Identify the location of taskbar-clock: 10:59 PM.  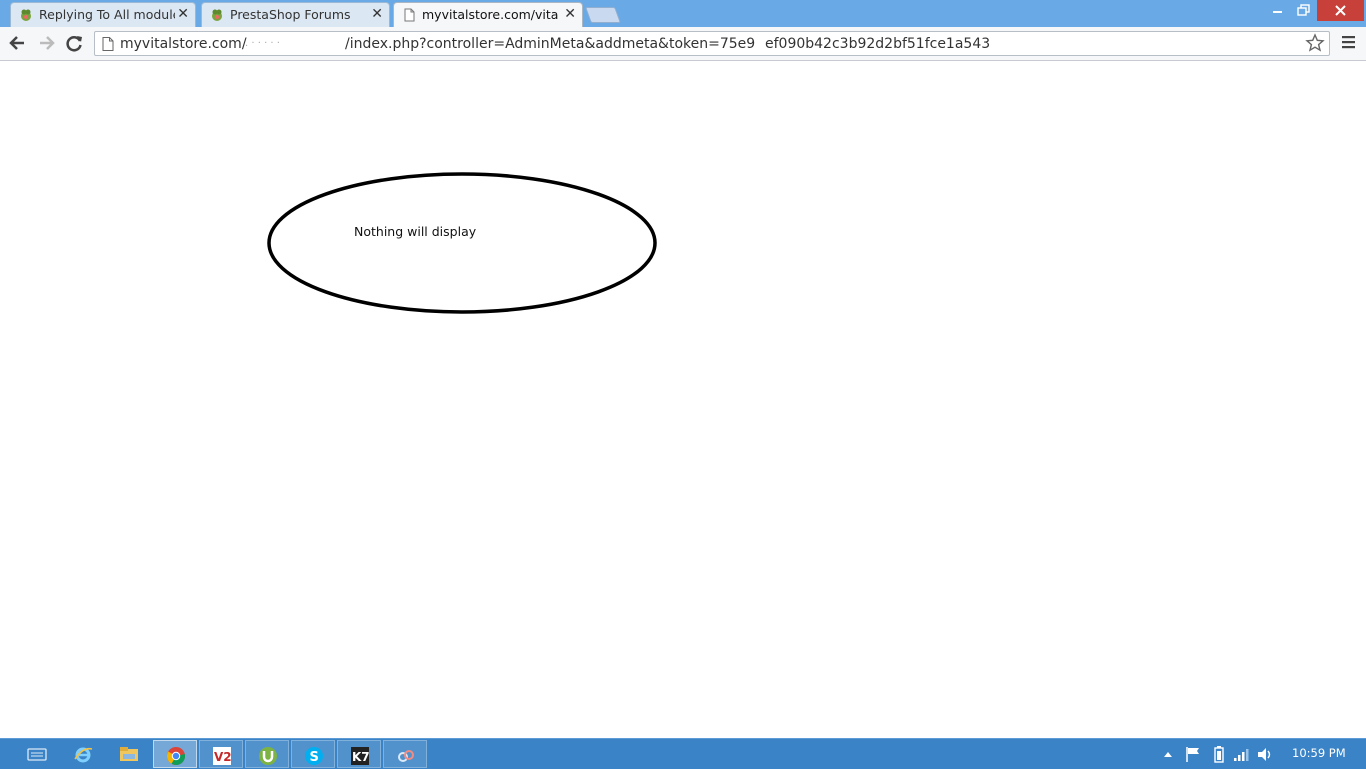
(1319, 753).